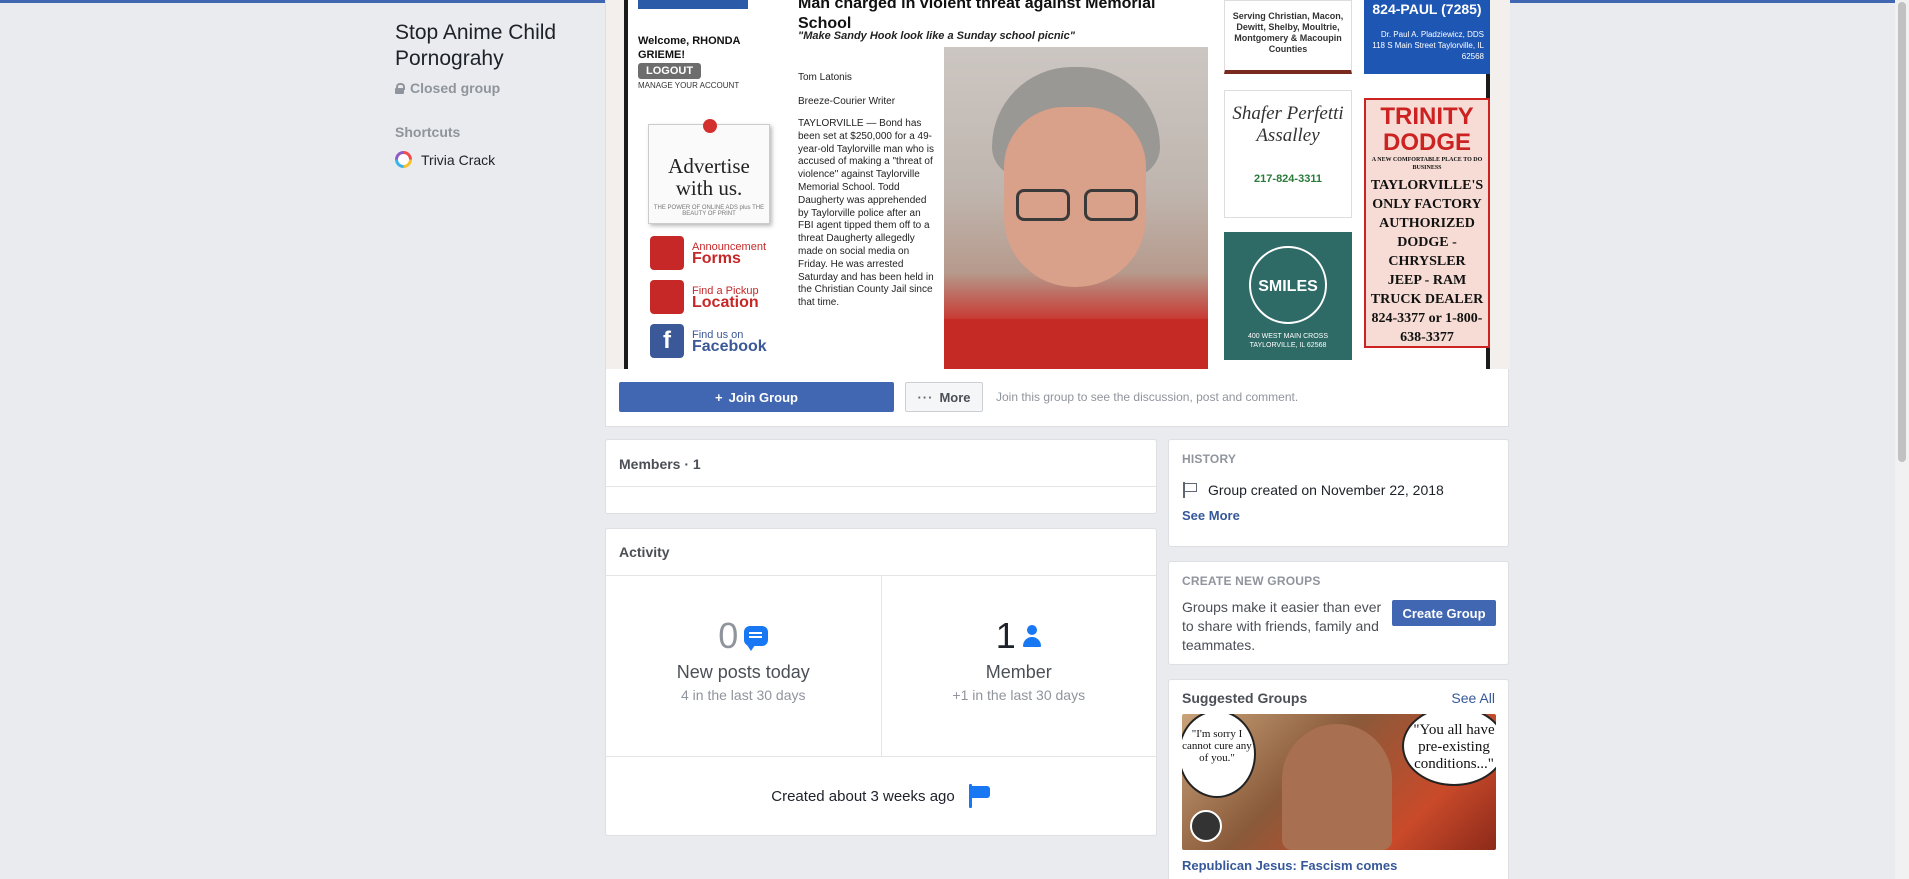 The height and width of the screenshot is (879, 1909). I want to click on create-group-button: Create Group, so click(1444, 613).